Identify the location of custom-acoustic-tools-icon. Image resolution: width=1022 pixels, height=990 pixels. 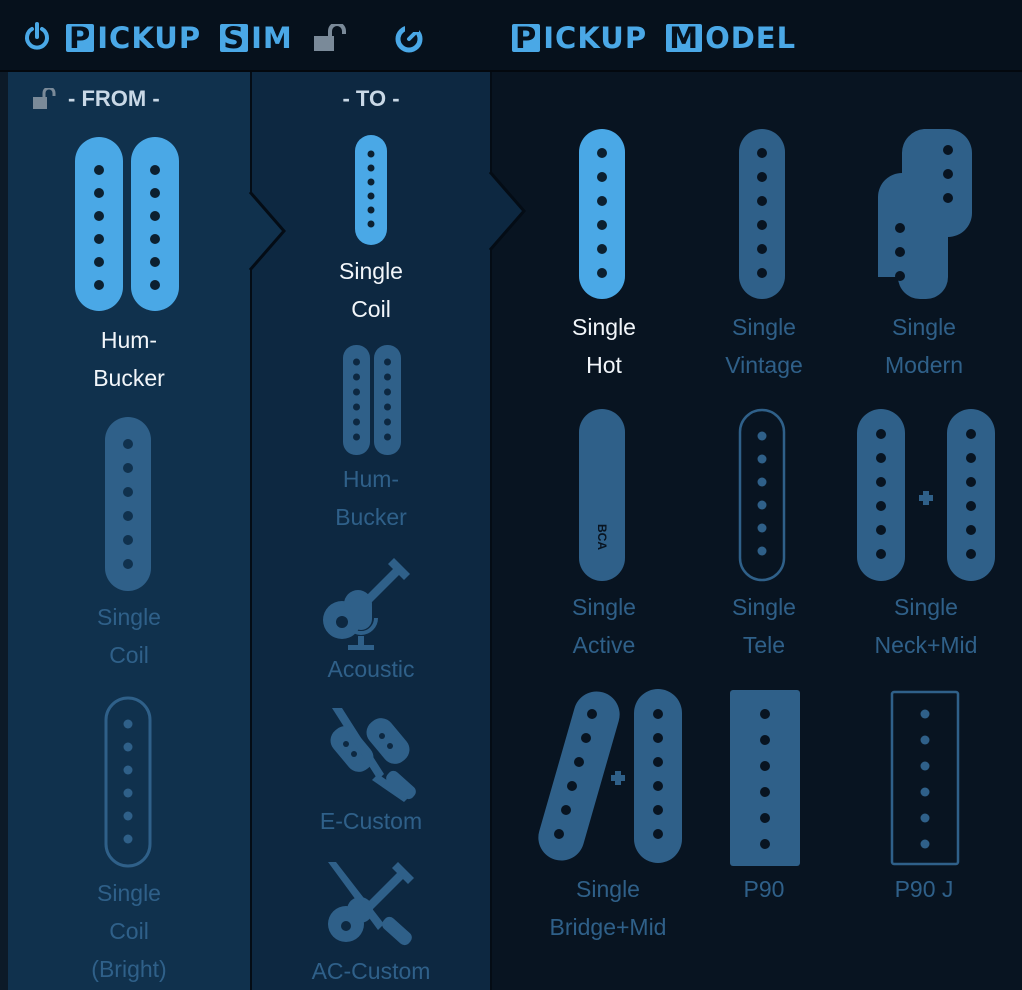
(371, 904).